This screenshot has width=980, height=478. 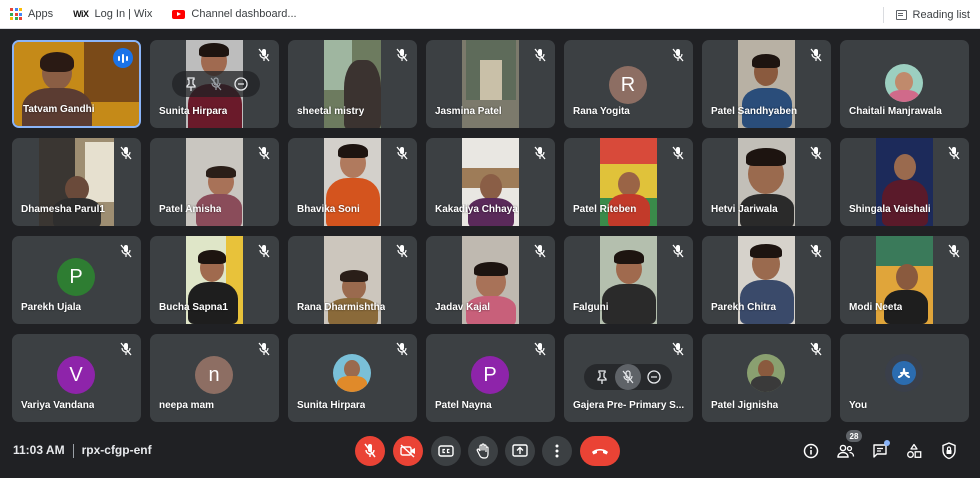 What do you see at coordinates (352, 182) in the screenshot?
I see `participant-tile: Bhavika Soni` at bounding box center [352, 182].